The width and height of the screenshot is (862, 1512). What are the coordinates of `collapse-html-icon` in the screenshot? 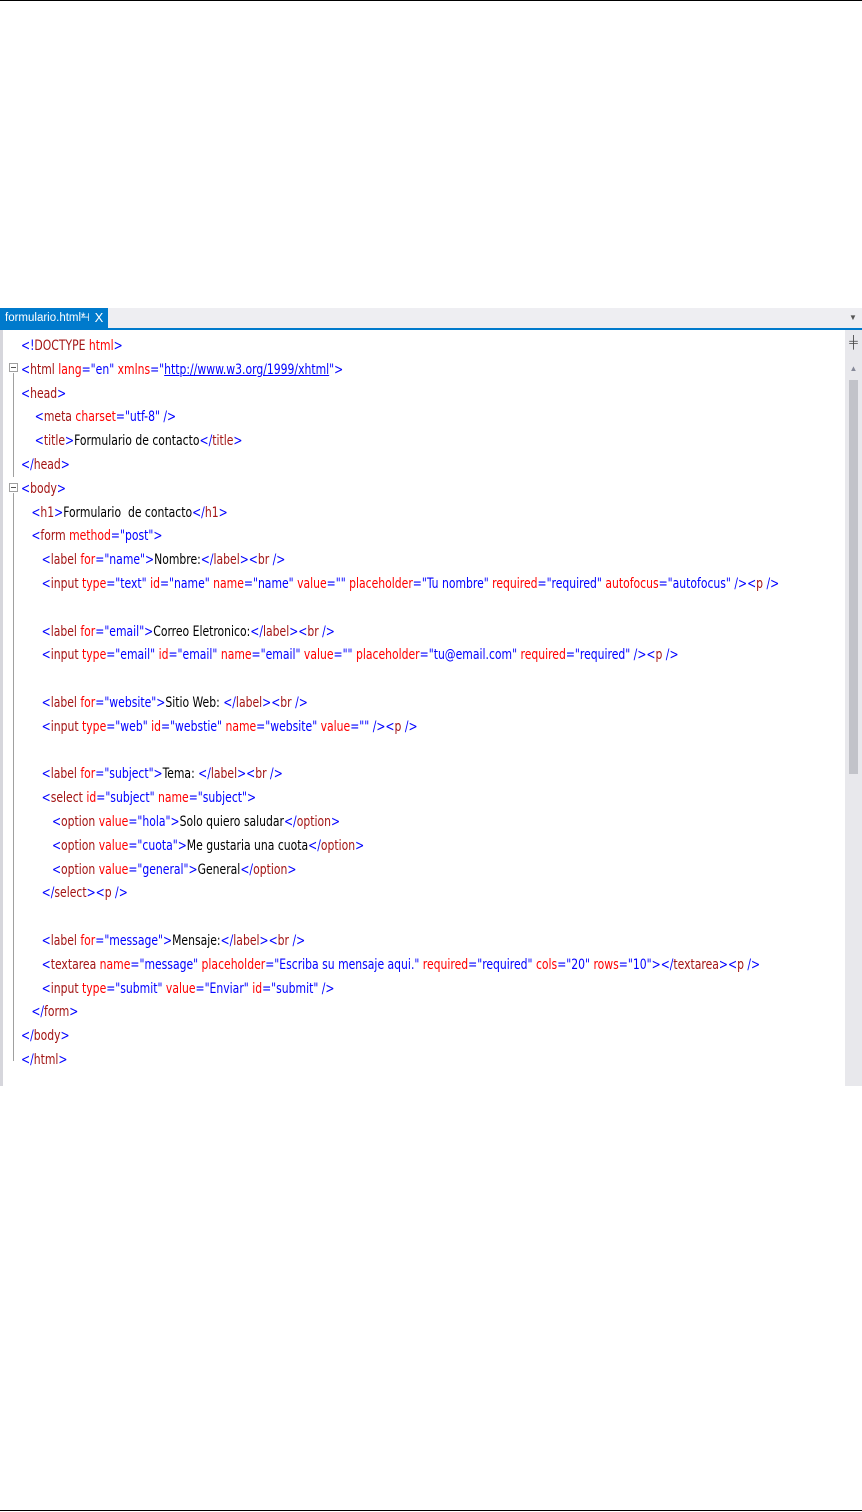 It's located at (13, 367).